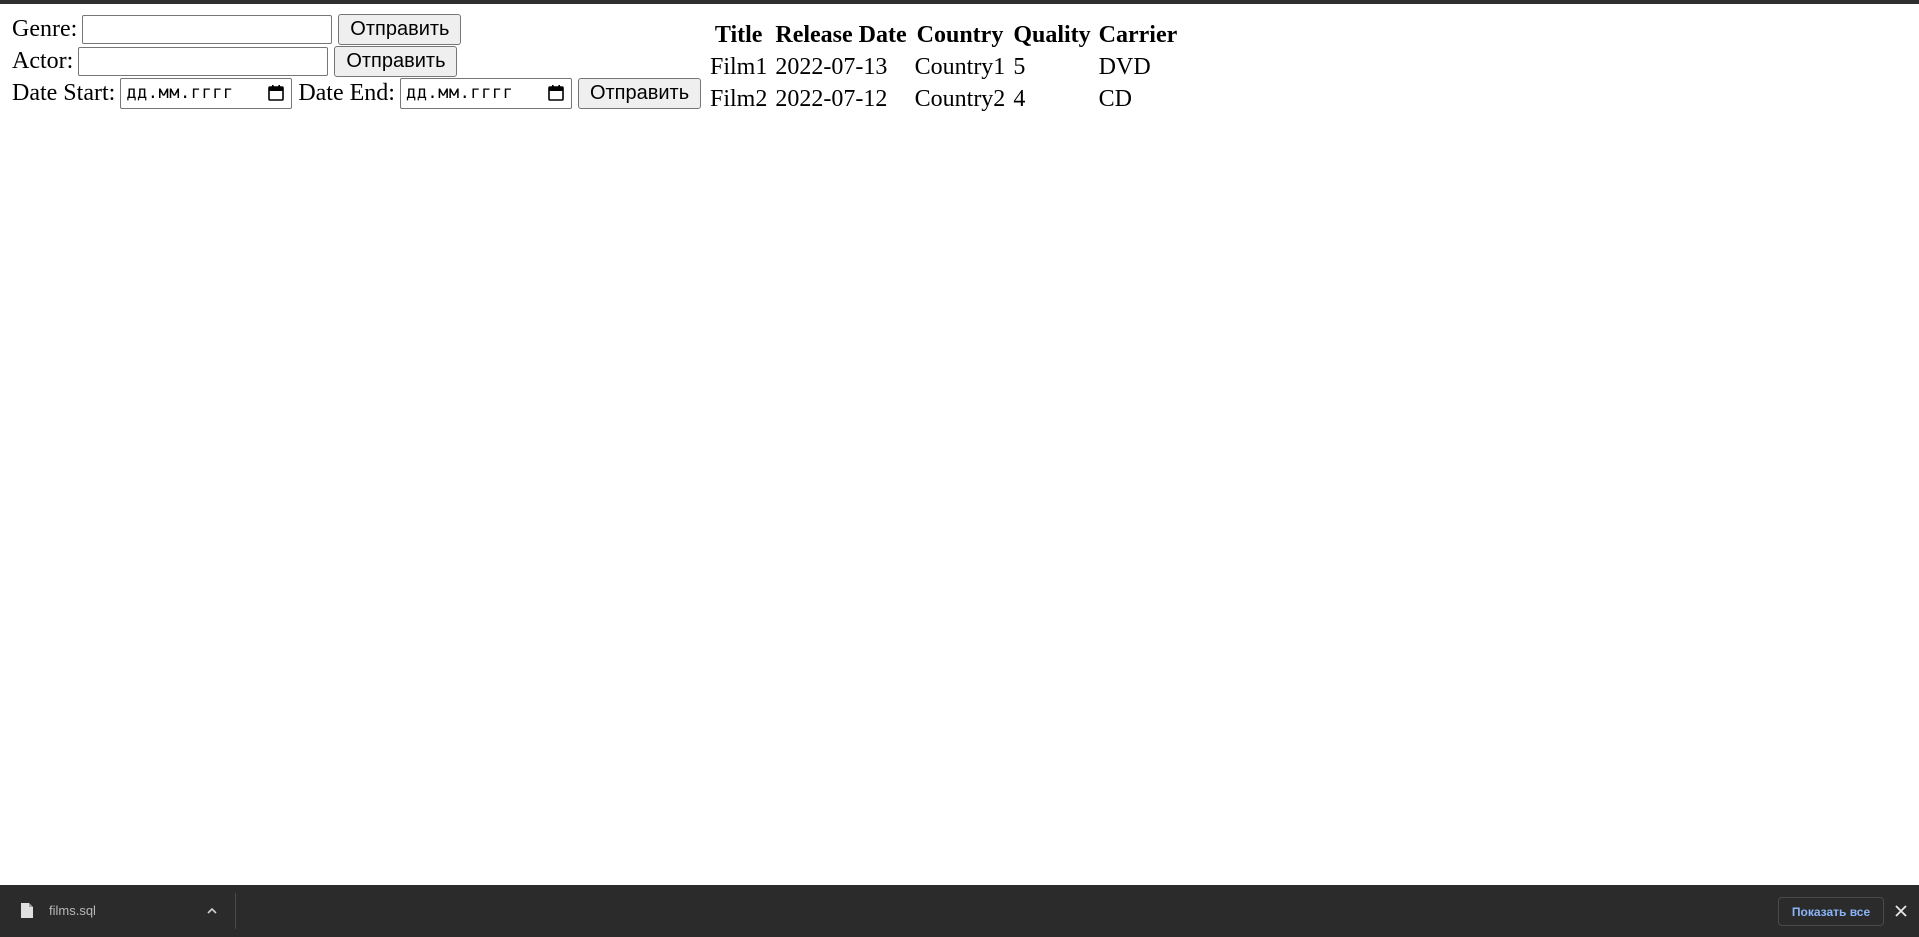 Image resolution: width=1919 pixels, height=937 pixels. What do you see at coordinates (203, 61) in the screenshot?
I see `actor-input` at bounding box center [203, 61].